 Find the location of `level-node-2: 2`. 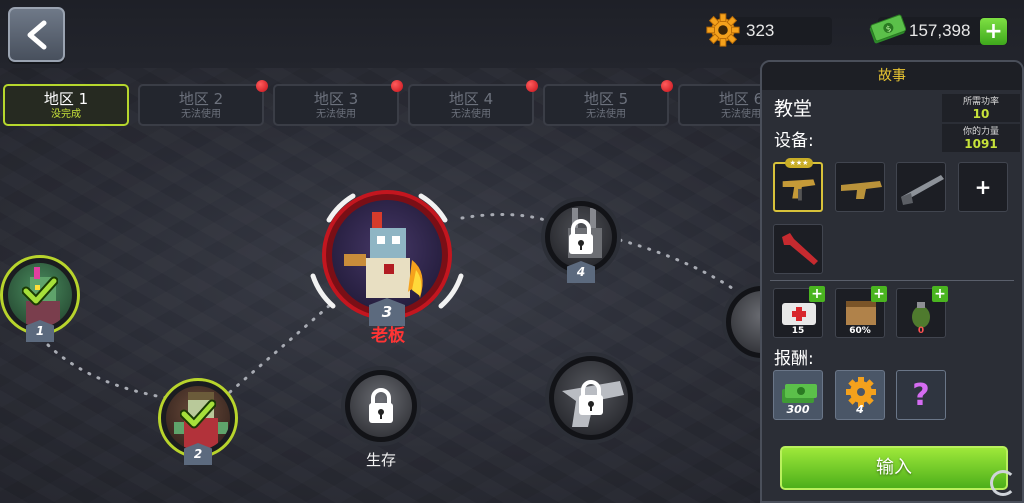

level-node-2: 2 is located at coordinates (198, 421).